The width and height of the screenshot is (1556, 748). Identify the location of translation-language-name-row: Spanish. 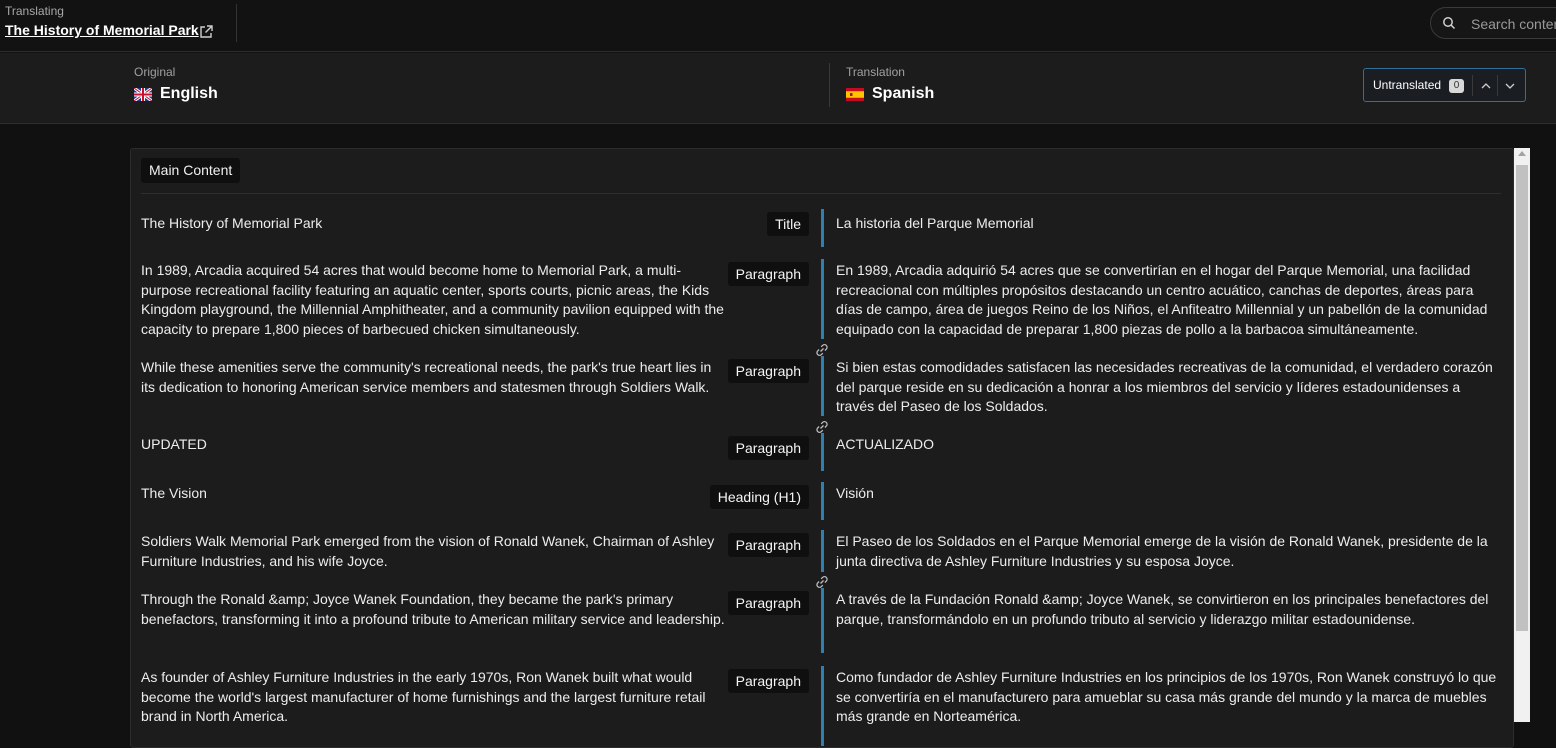
(890, 94).